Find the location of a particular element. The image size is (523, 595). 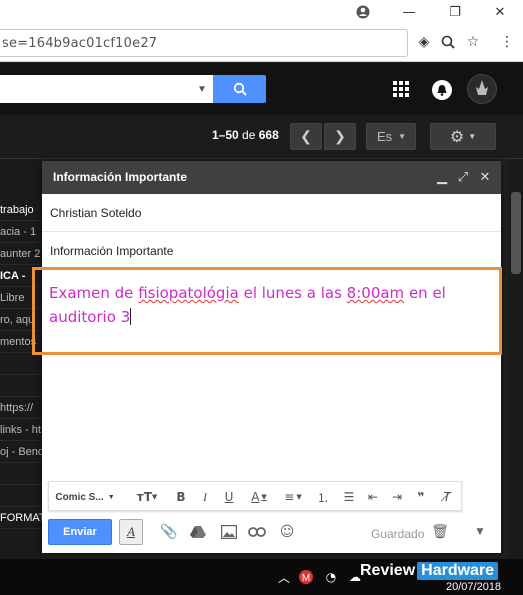

subject-field: Información Importante is located at coordinates (271, 251).